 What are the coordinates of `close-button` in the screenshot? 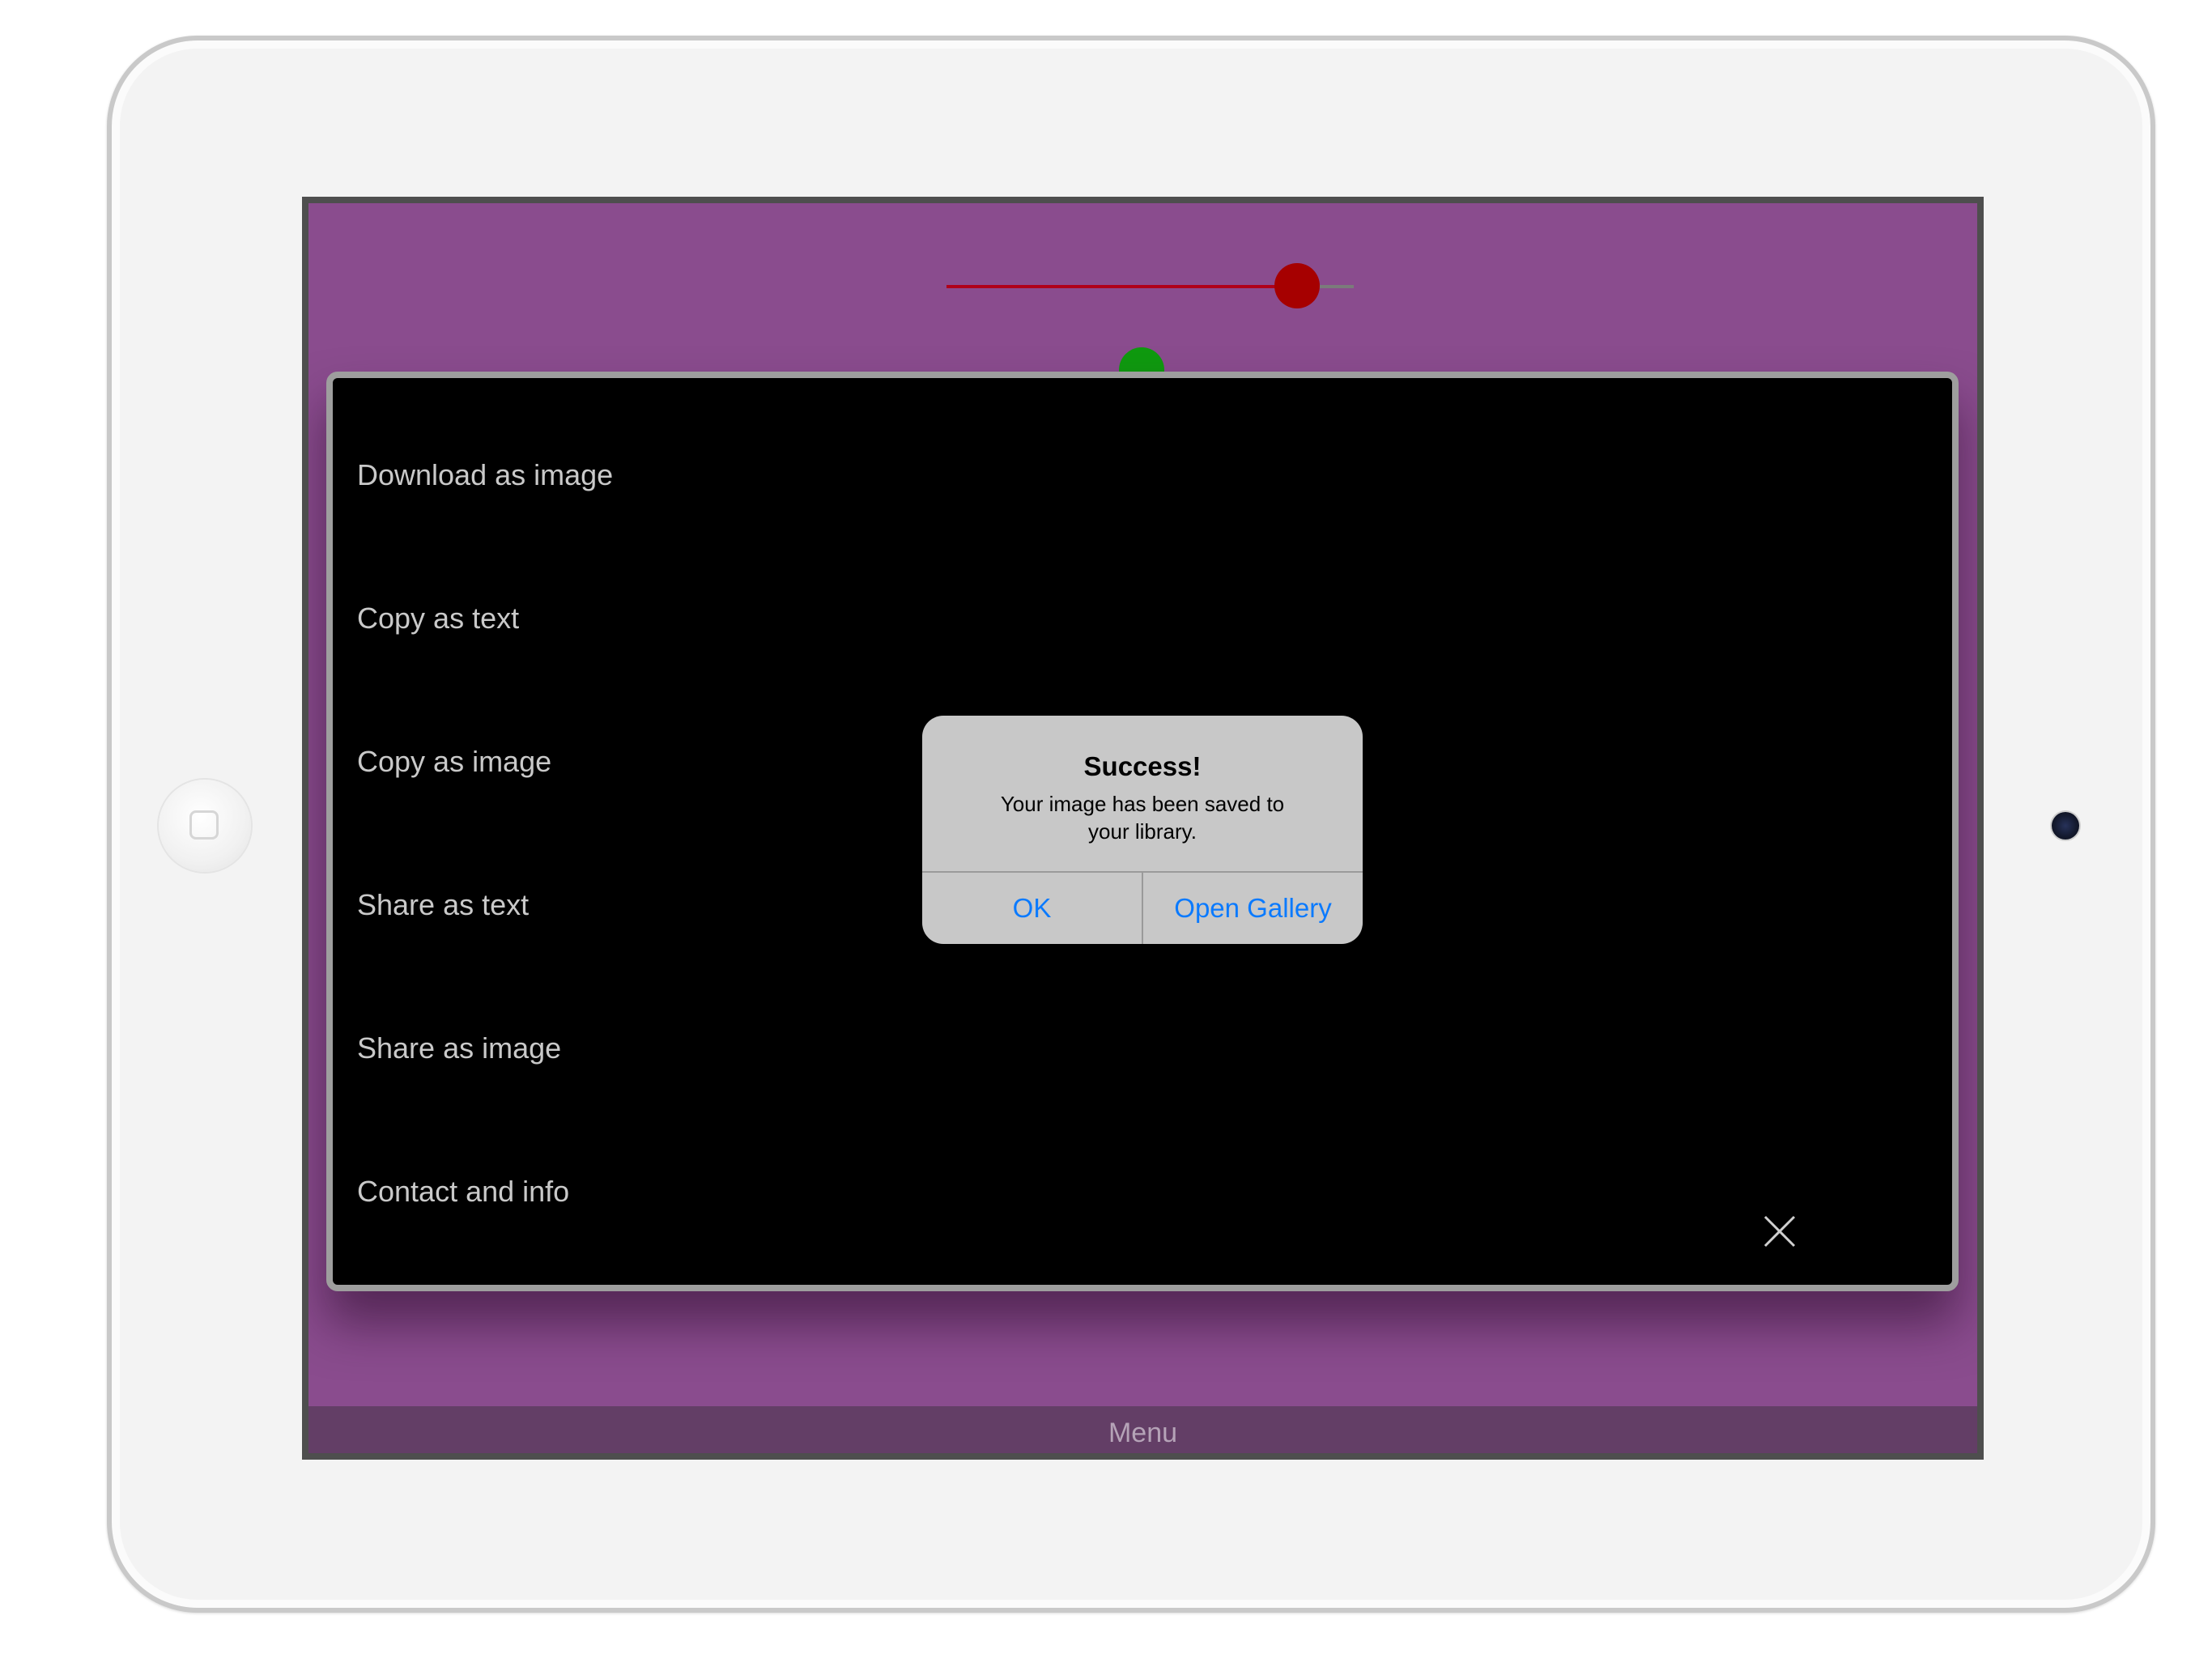 It's located at (1779, 1231).